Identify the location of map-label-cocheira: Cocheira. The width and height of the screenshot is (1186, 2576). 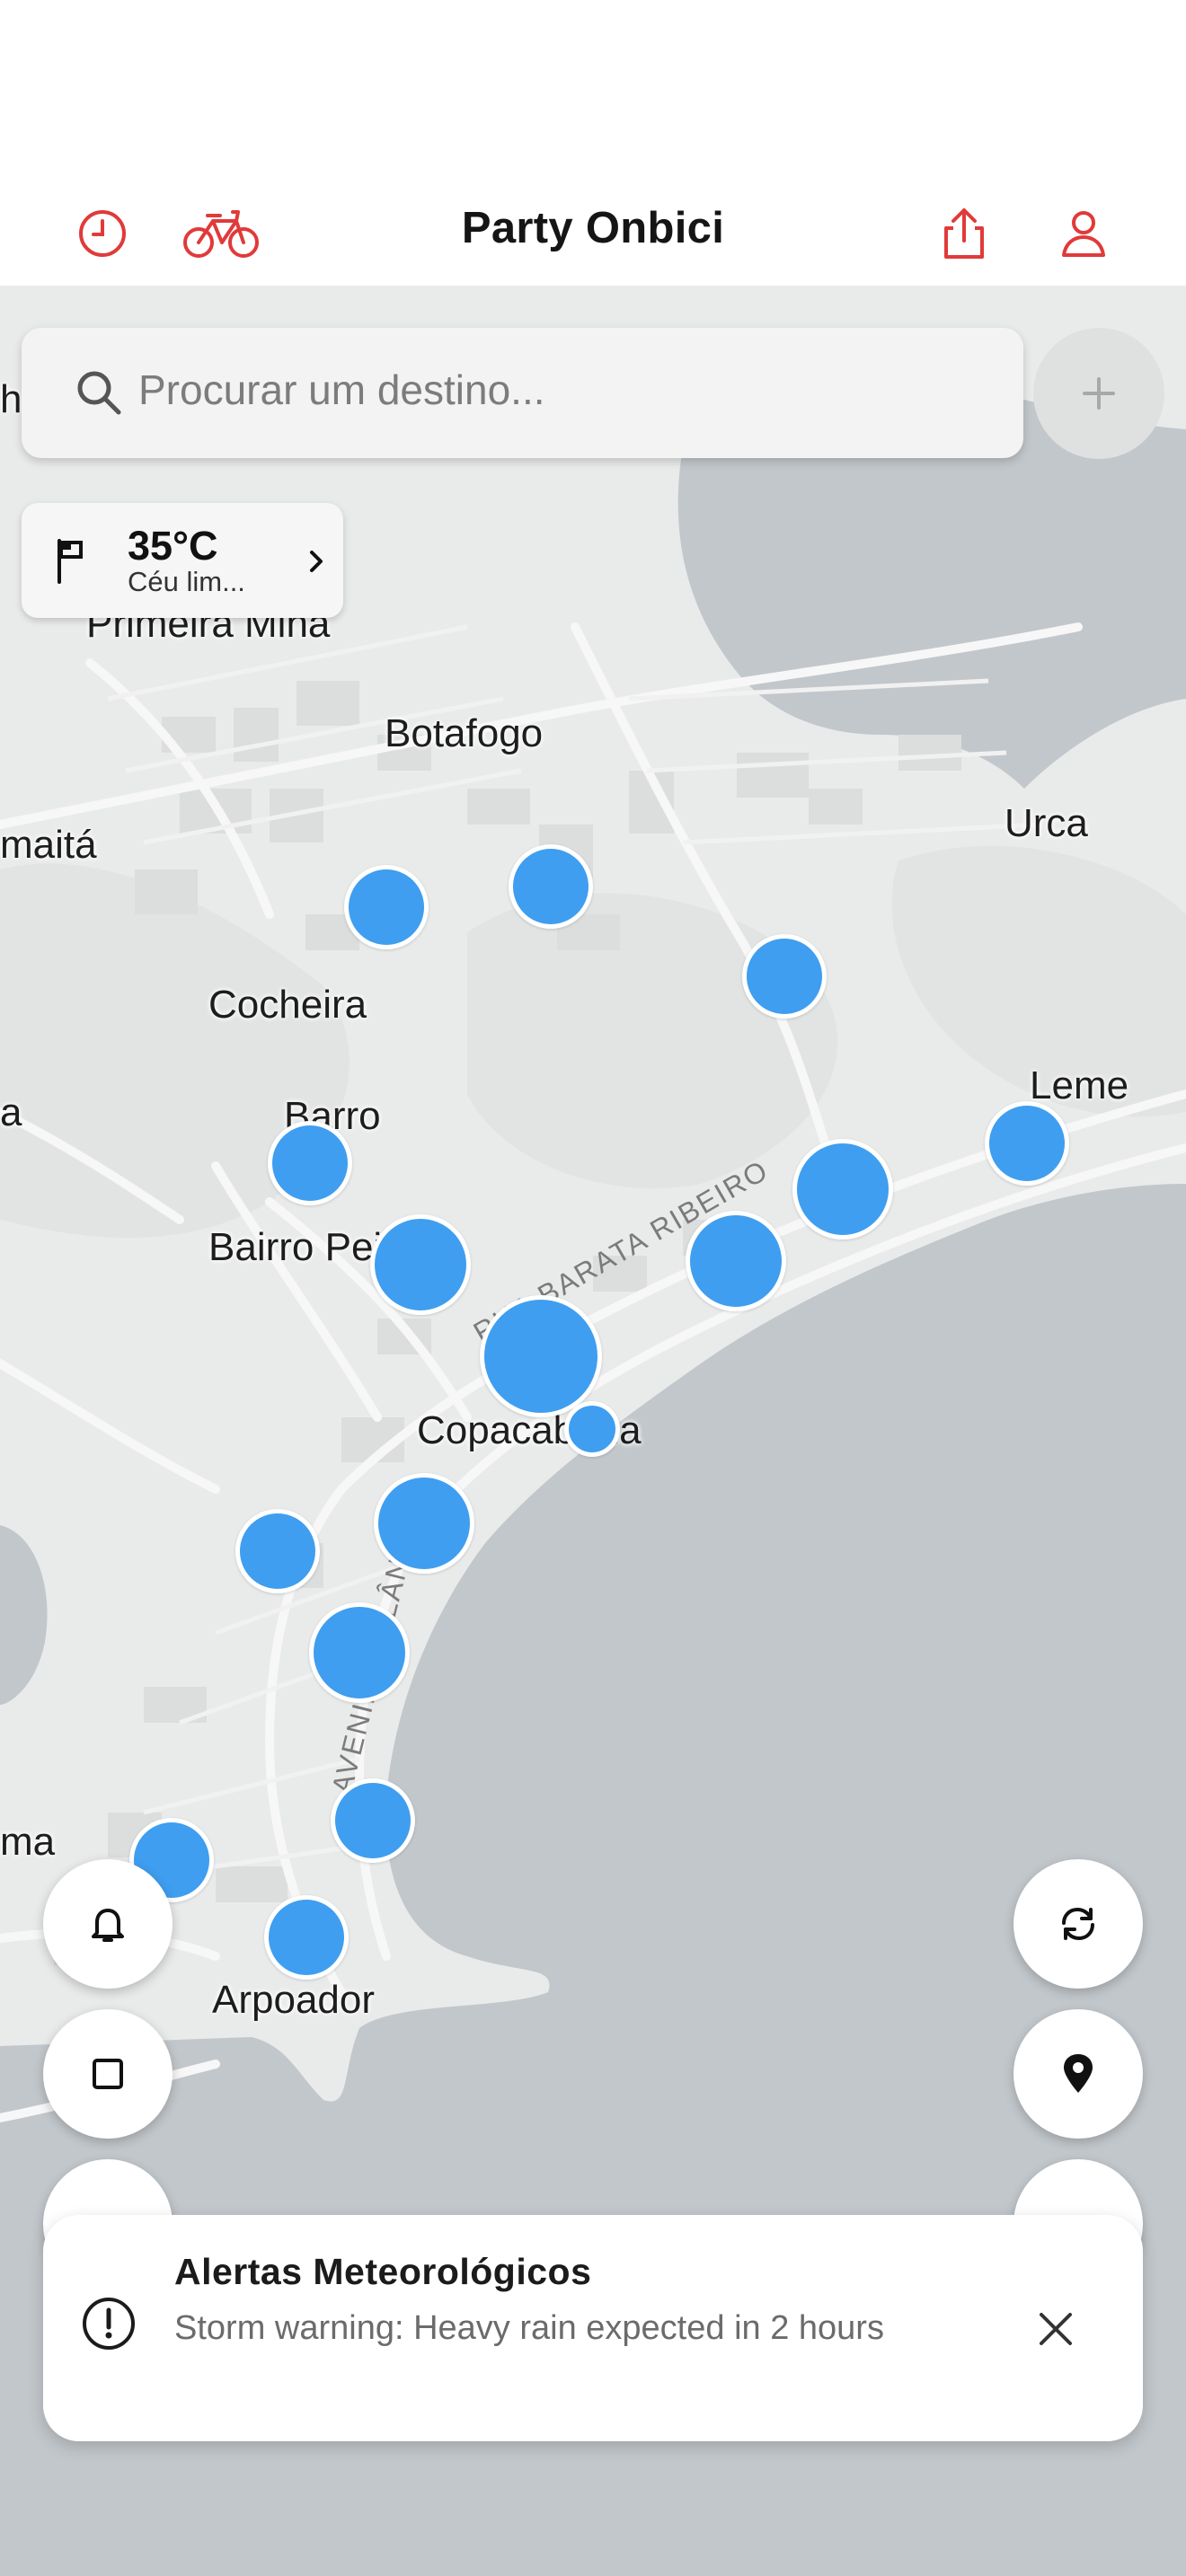
(287, 1005).